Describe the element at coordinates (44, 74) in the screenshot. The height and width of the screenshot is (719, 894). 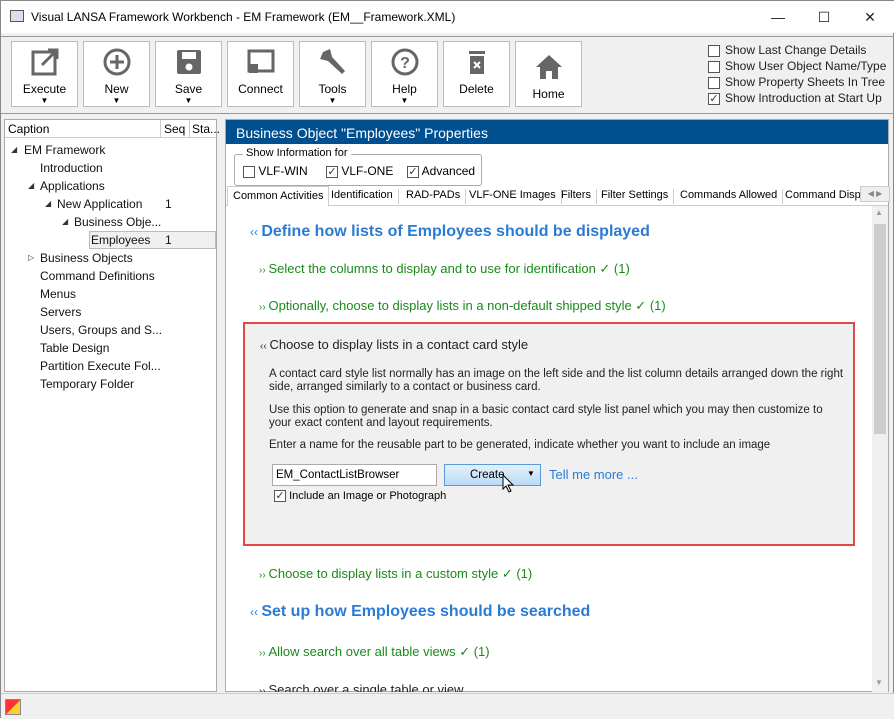
I see `execute-button: Execute ▼` at that location.